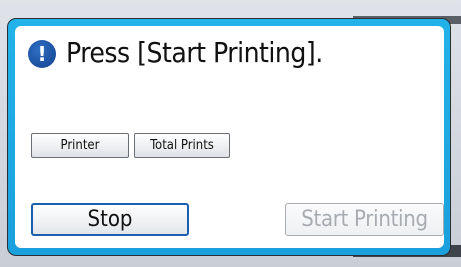  Describe the element at coordinates (364, 219) in the screenshot. I see `start-printing-button: Start Printing` at that location.